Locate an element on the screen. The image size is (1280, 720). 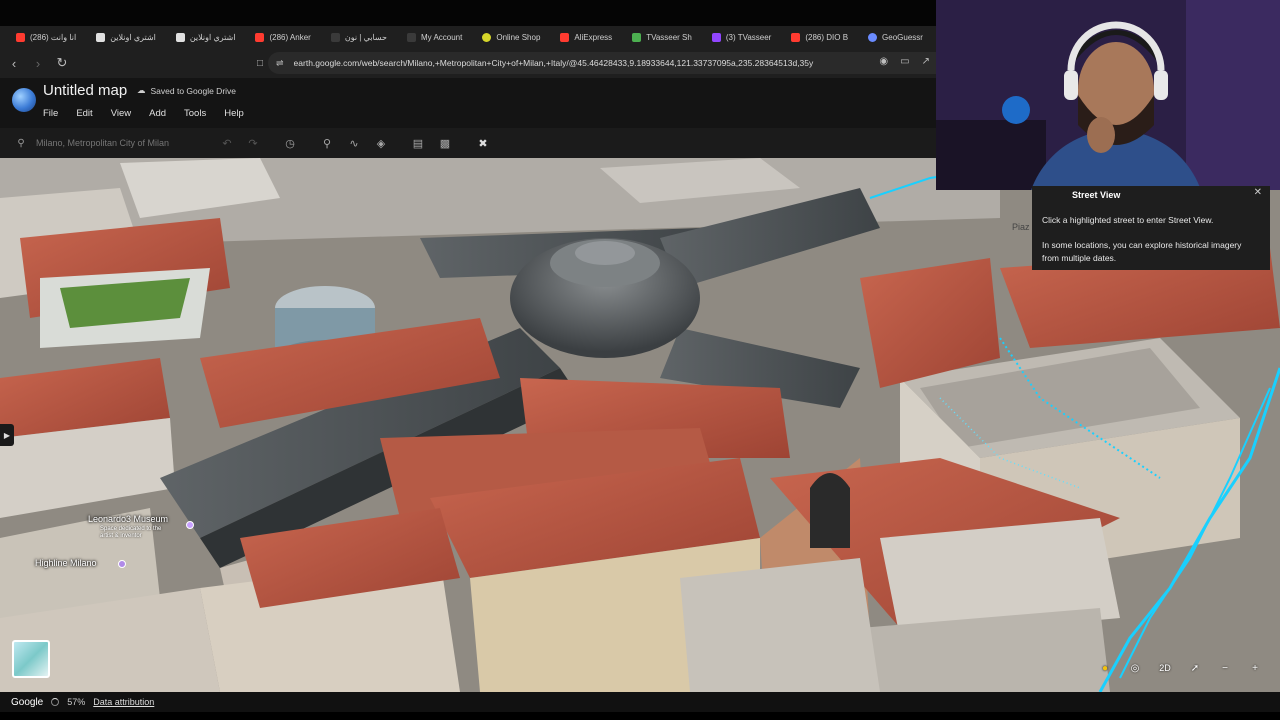
google-earth-logo-icon is located at coordinates (24, 100).